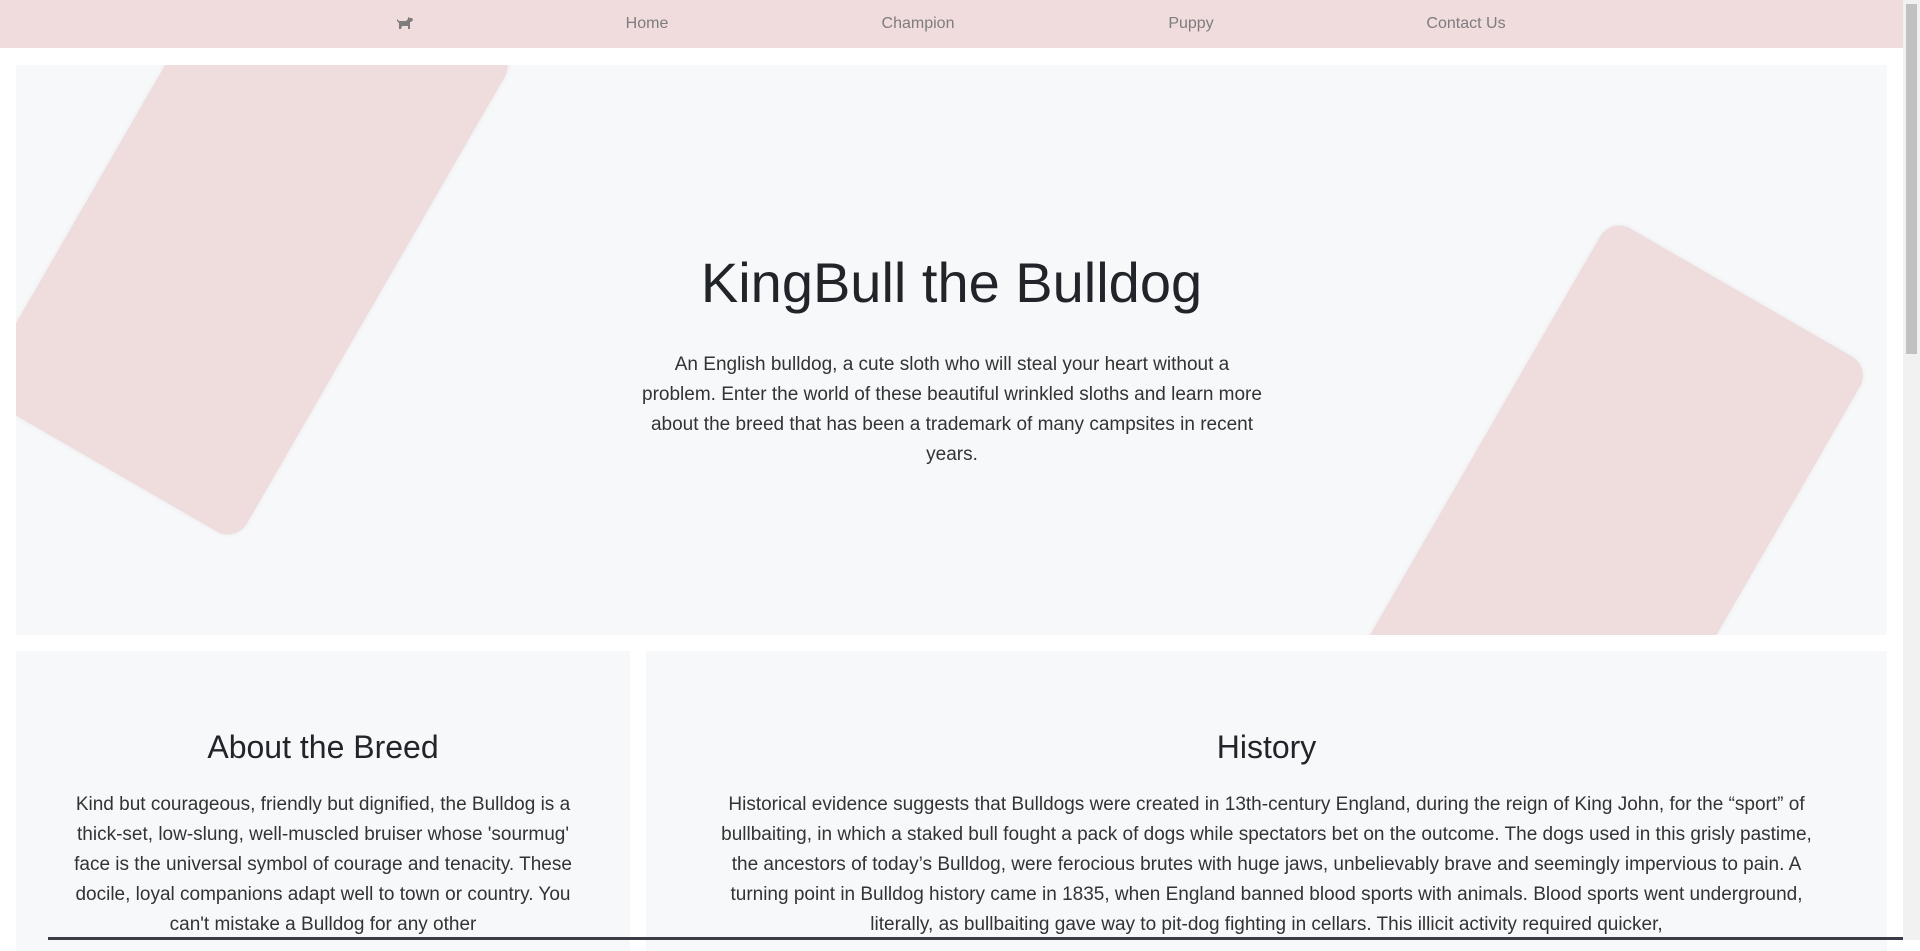 The height and width of the screenshot is (951, 1920). What do you see at coordinates (1266, 747) in the screenshot?
I see `history-title: History` at bounding box center [1266, 747].